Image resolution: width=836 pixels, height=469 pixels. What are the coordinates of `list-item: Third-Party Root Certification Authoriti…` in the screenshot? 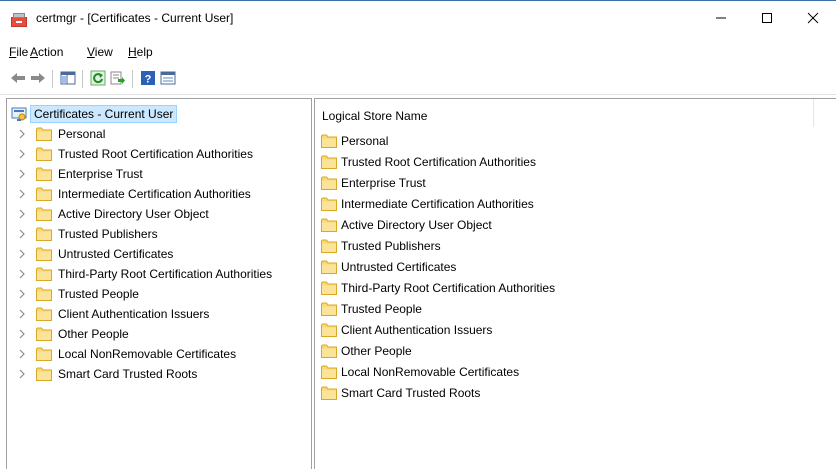 It's located at (565, 289).